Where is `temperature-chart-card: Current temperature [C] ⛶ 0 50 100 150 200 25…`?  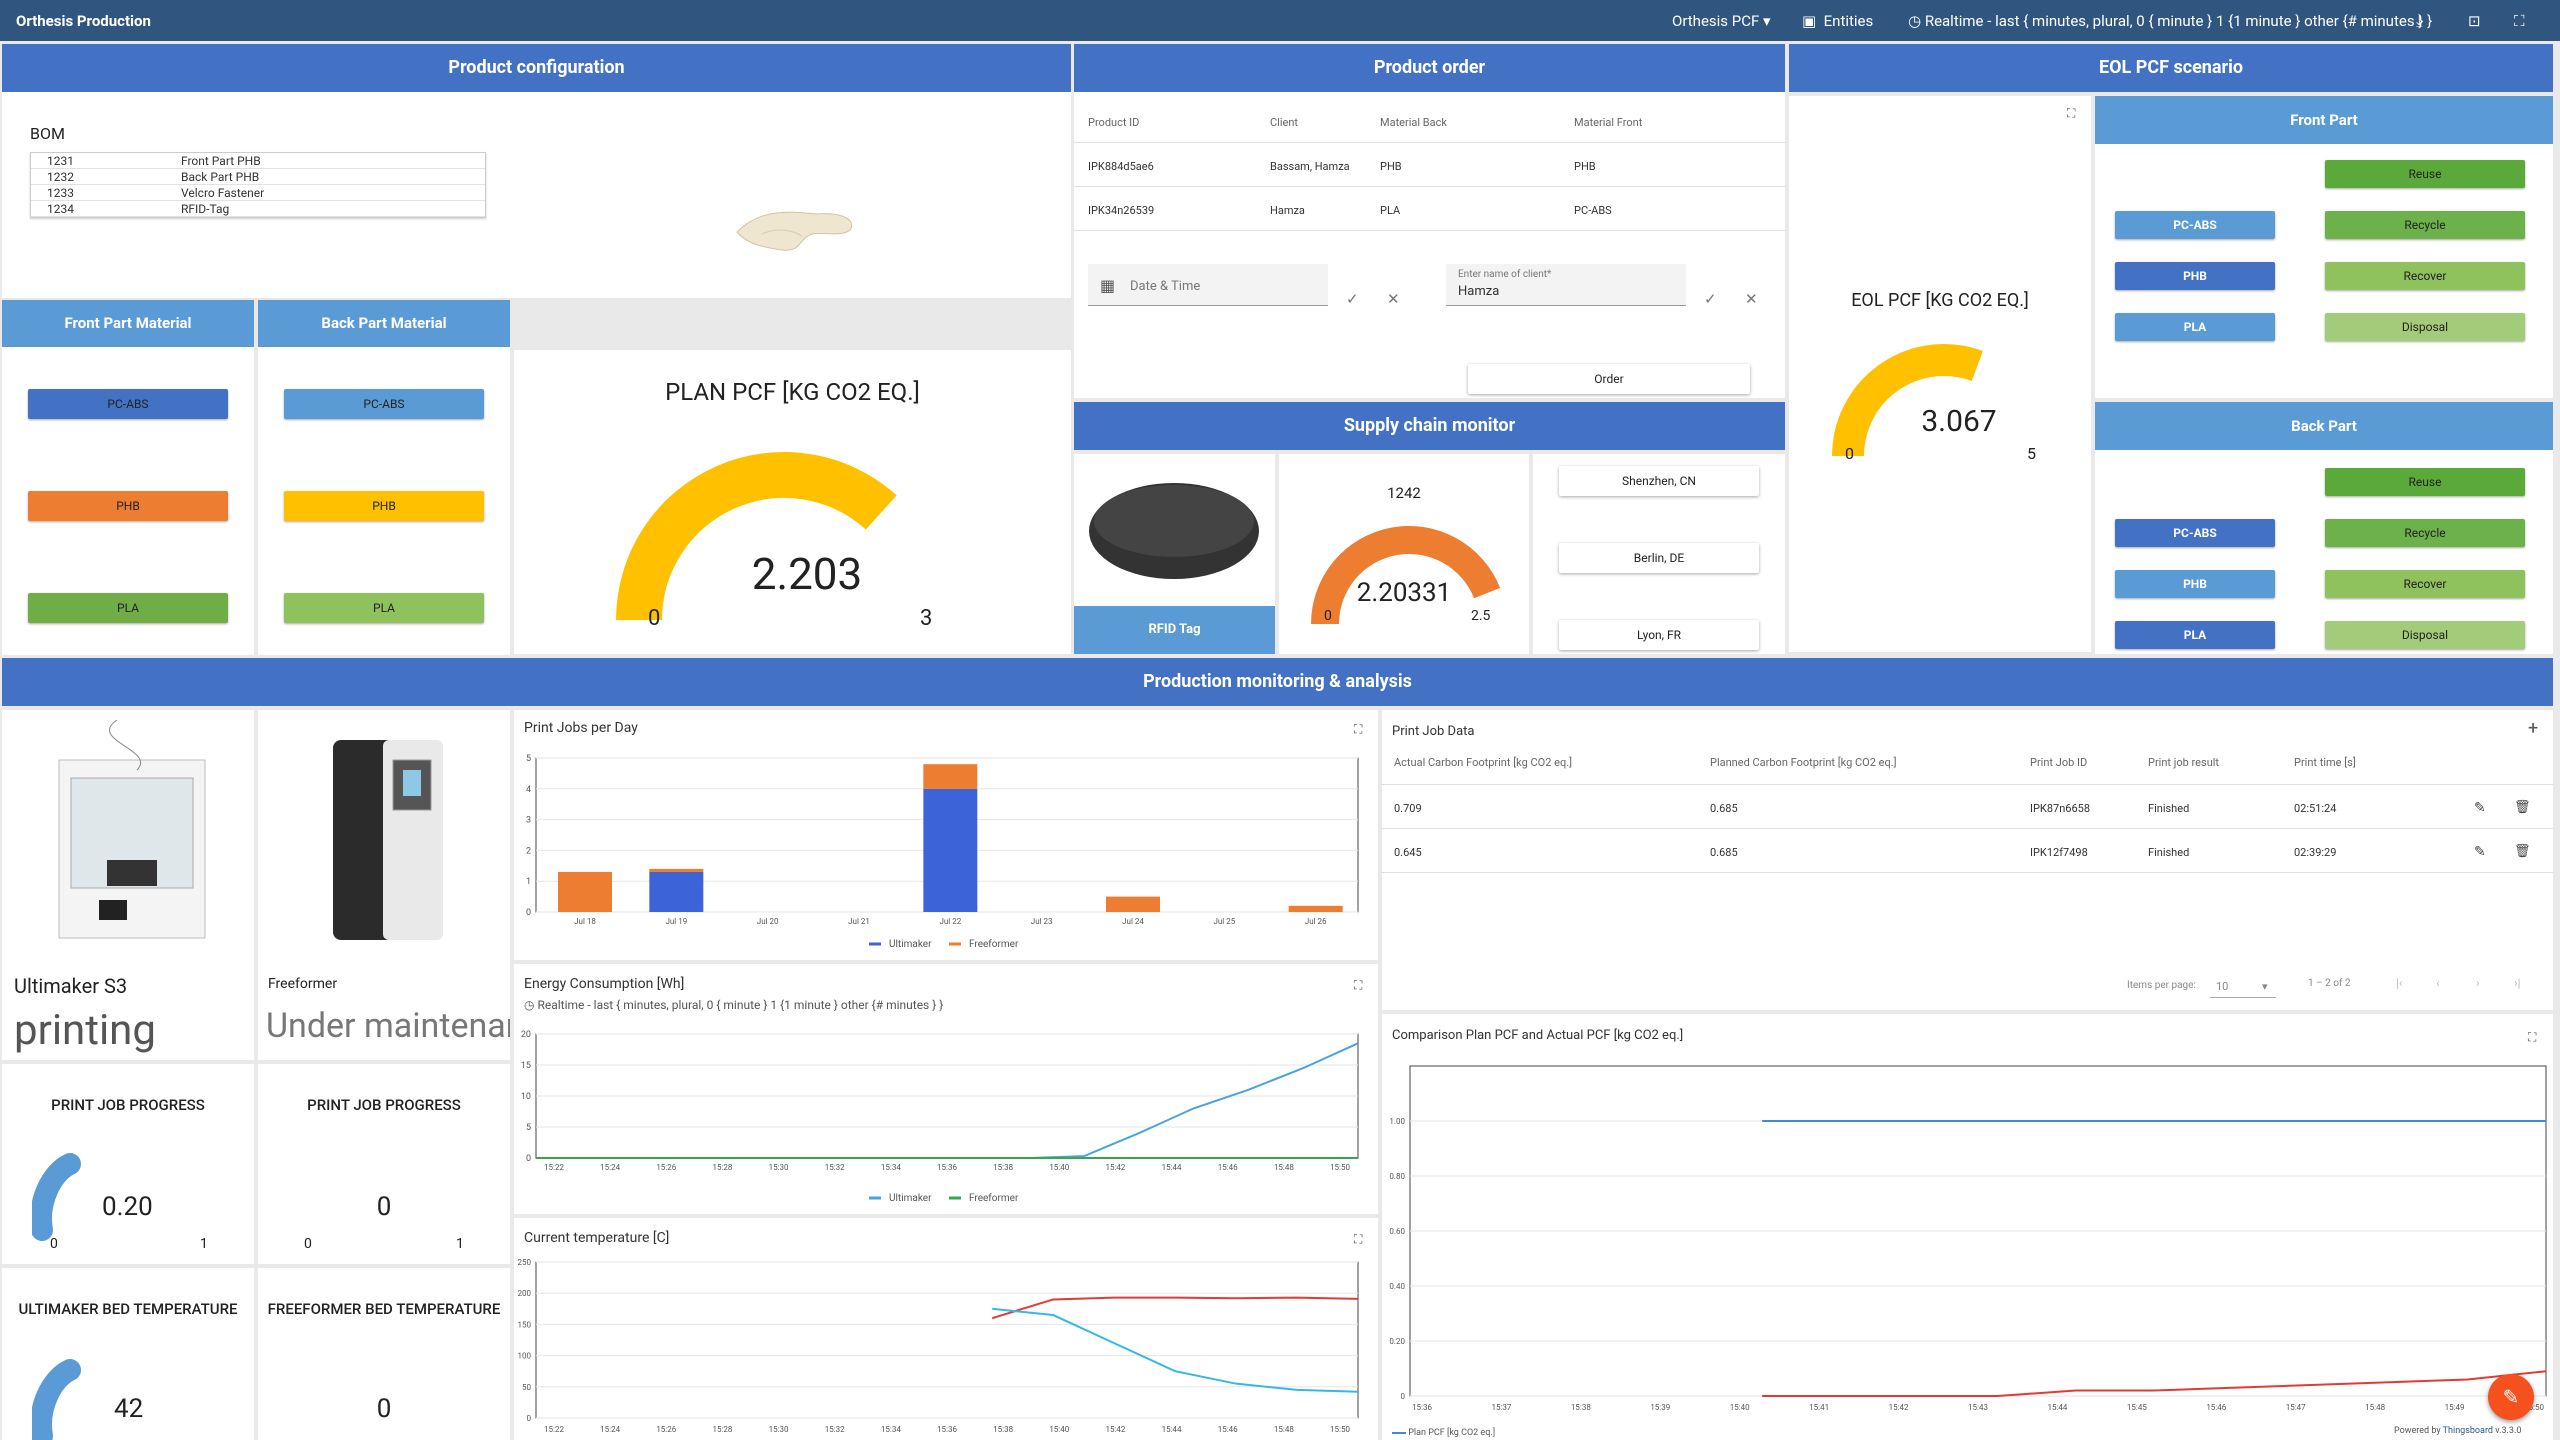
temperature-chart-card: Current temperature [C] ⛶ 0 50 100 150 200 25… is located at coordinates (946, 1329).